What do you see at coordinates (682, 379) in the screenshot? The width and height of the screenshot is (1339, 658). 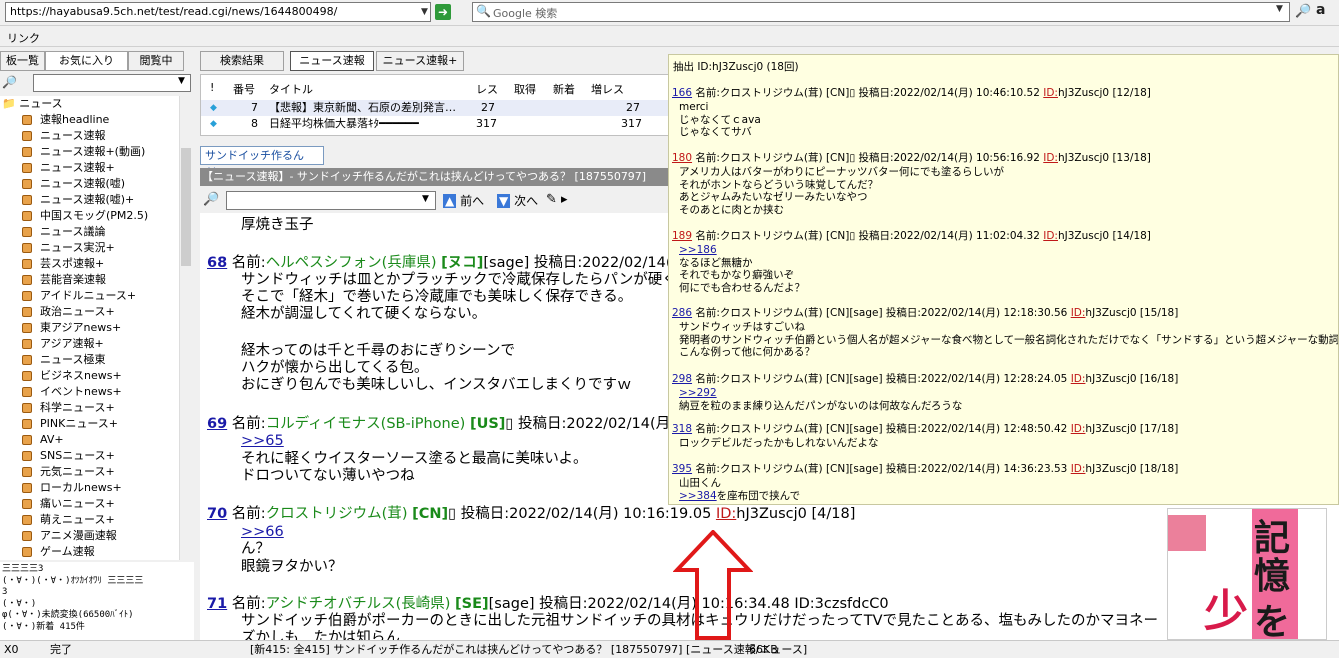 I see `popup-post-number: 298` at bounding box center [682, 379].